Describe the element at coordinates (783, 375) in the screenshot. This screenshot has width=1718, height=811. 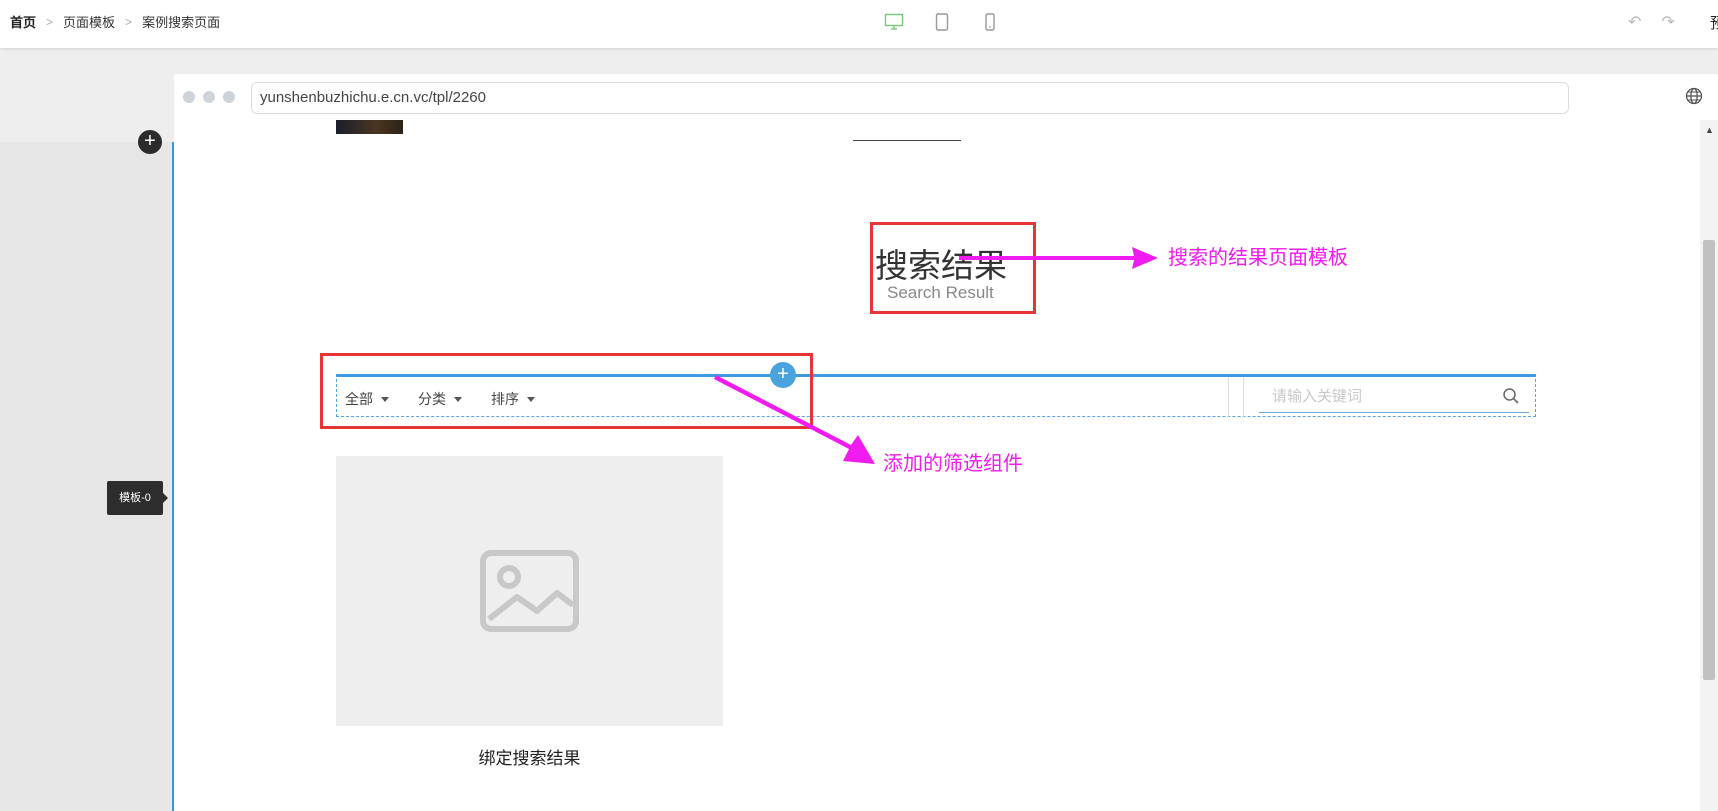
I see `add-component-button: +` at that location.